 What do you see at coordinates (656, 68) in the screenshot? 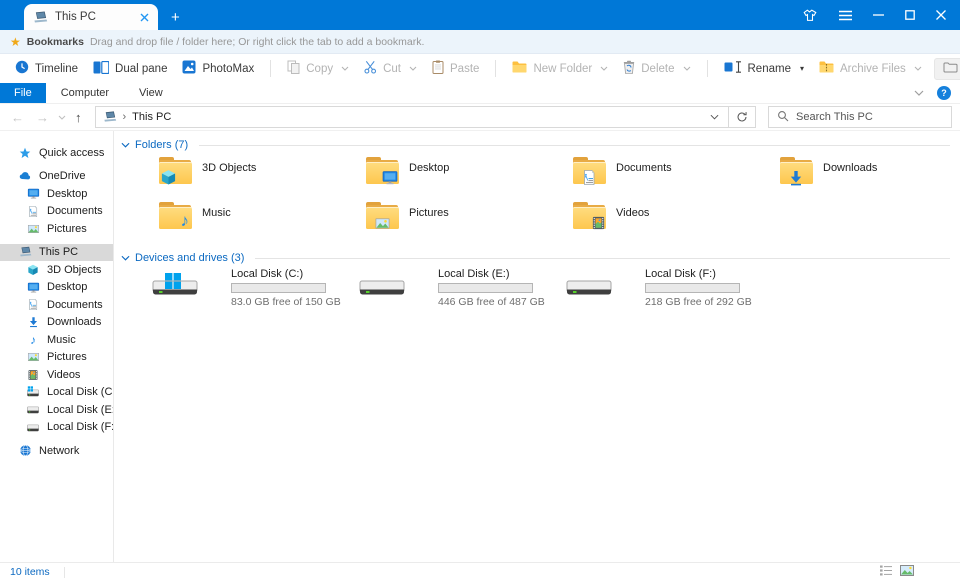
I see `delete-button: Delete` at bounding box center [656, 68].